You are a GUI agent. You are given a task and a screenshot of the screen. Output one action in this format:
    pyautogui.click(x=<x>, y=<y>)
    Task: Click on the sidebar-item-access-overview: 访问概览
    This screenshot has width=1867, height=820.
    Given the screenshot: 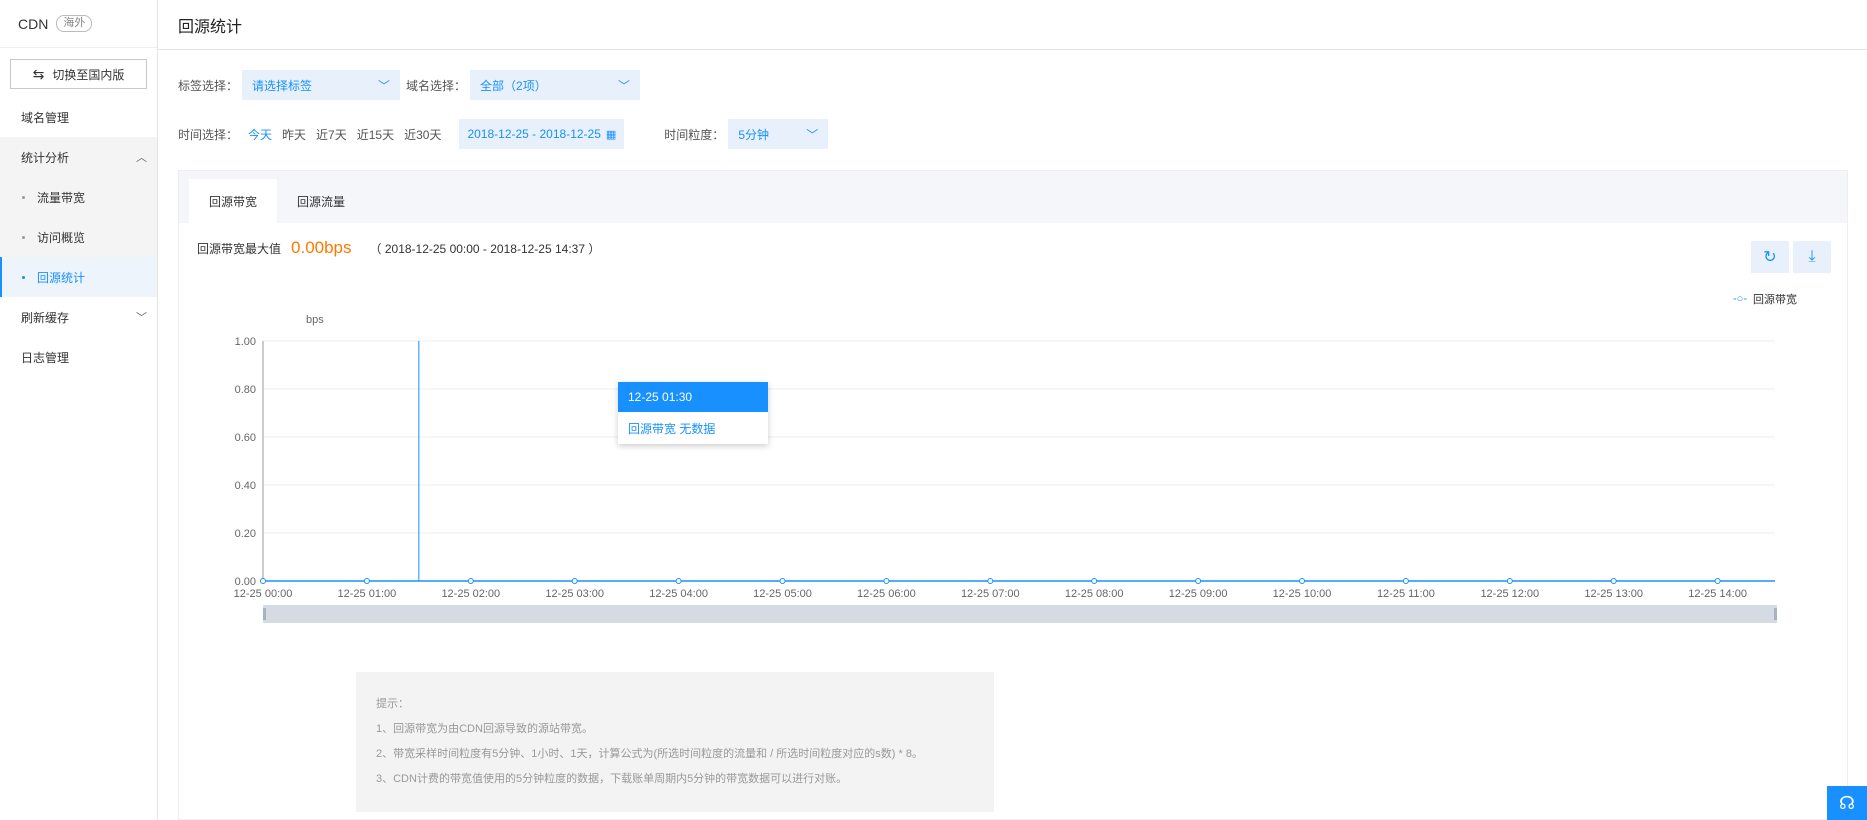 What is the action you would take?
    pyautogui.click(x=78, y=237)
    